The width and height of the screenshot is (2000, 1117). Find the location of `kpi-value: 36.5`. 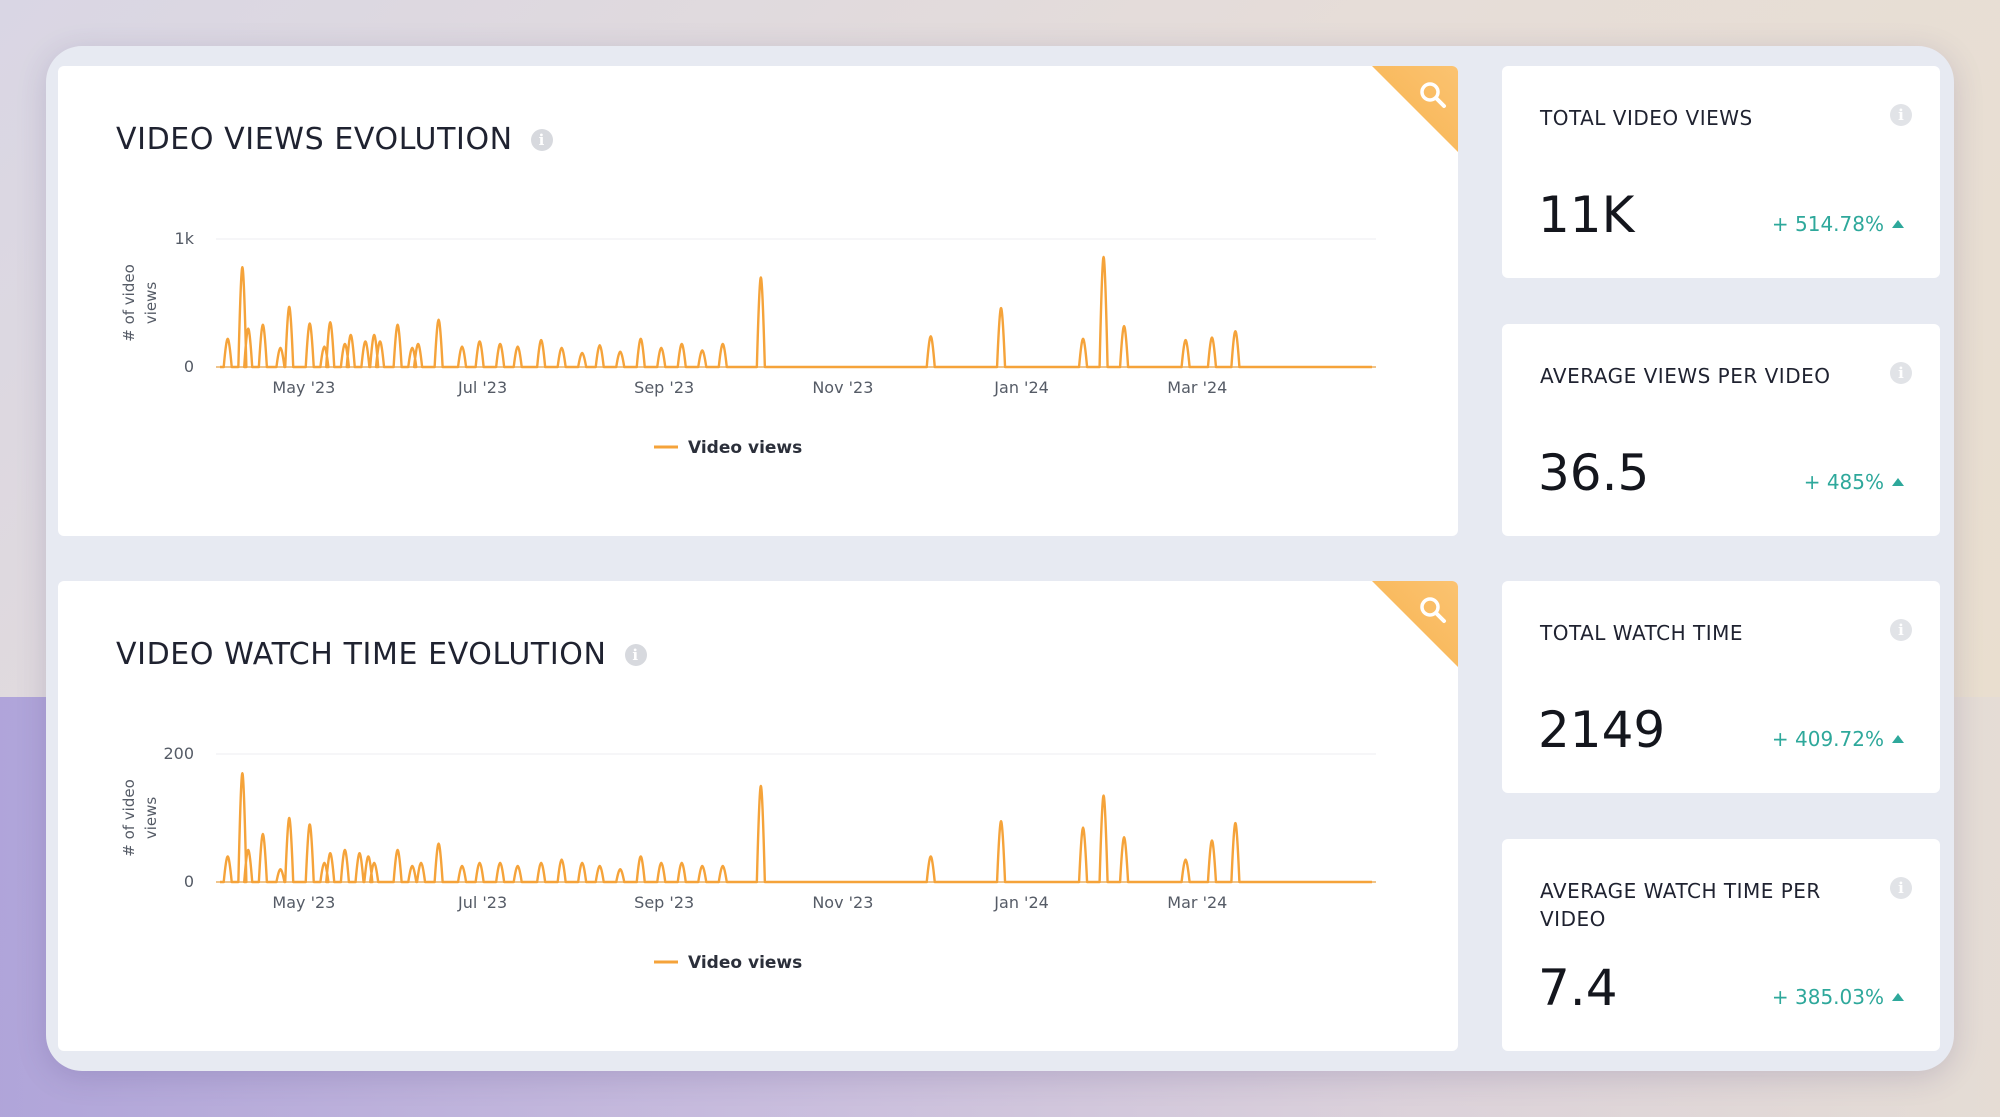

kpi-value: 36.5 is located at coordinates (1594, 473).